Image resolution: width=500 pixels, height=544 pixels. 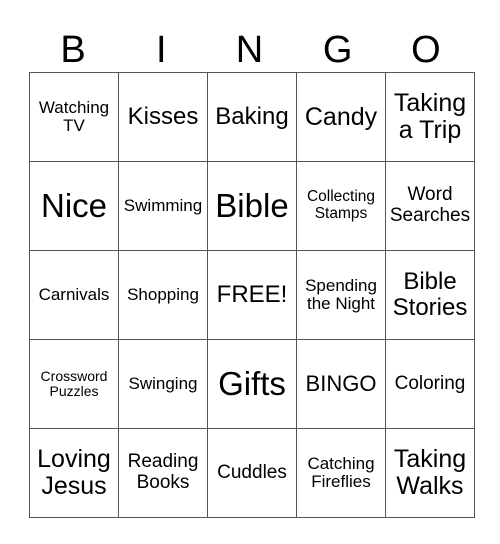 What do you see at coordinates (430, 206) in the screenshot?
I see `bingo-cell: Word Searches` at bounding box center [430, 206].